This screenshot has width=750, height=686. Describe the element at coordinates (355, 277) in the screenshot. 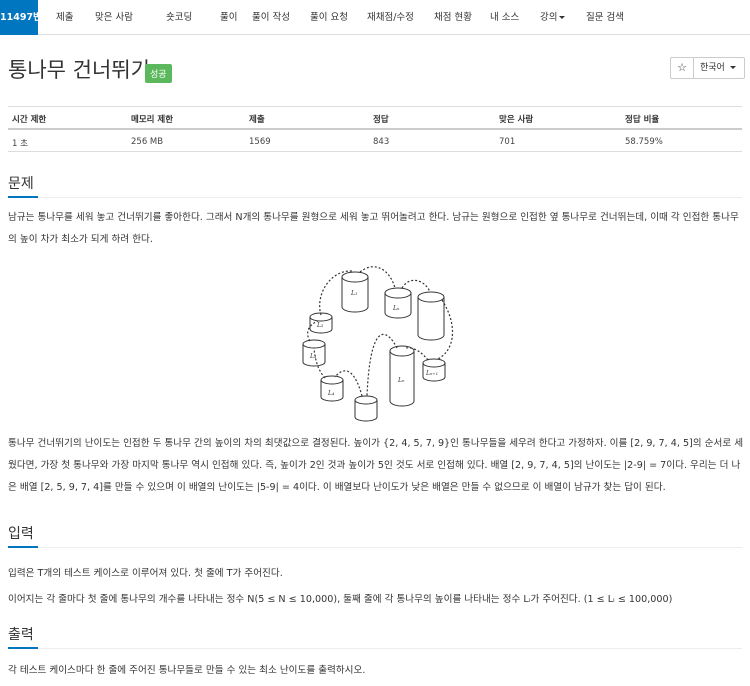

I see `log-l1-top` at that location.